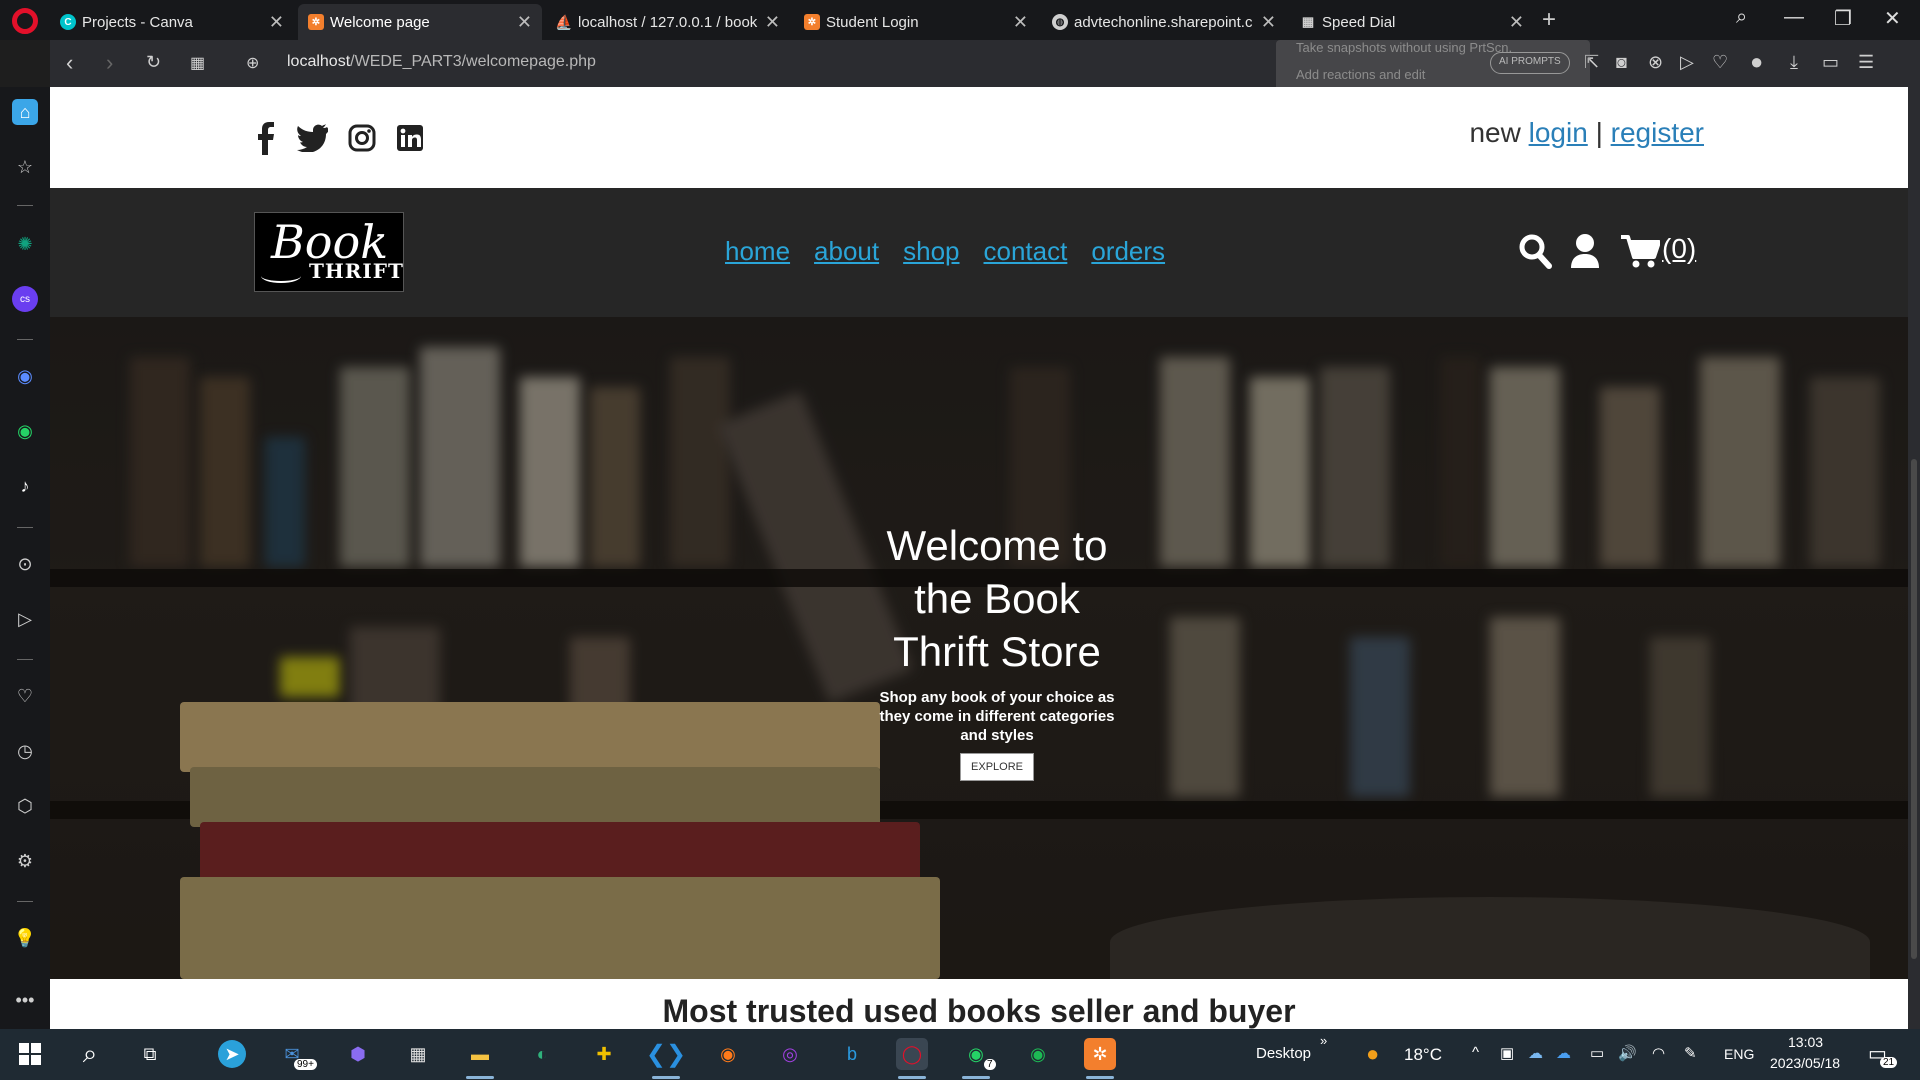 The width and height of the screenshot is (1920, 1080). I want to click on close-window-icon: ✕, so click(1892, 18).